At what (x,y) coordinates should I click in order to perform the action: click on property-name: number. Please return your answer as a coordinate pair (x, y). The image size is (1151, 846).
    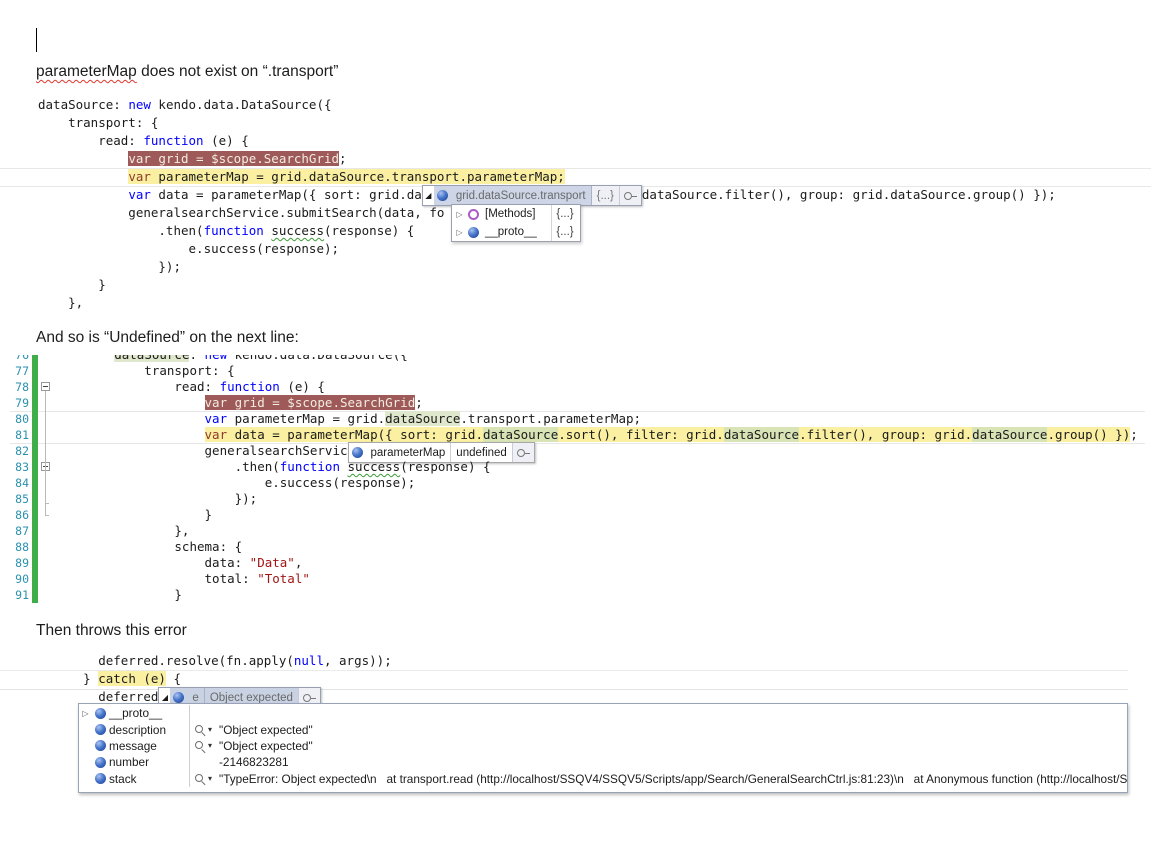
    Looking at the image, I should click on (129, 762).